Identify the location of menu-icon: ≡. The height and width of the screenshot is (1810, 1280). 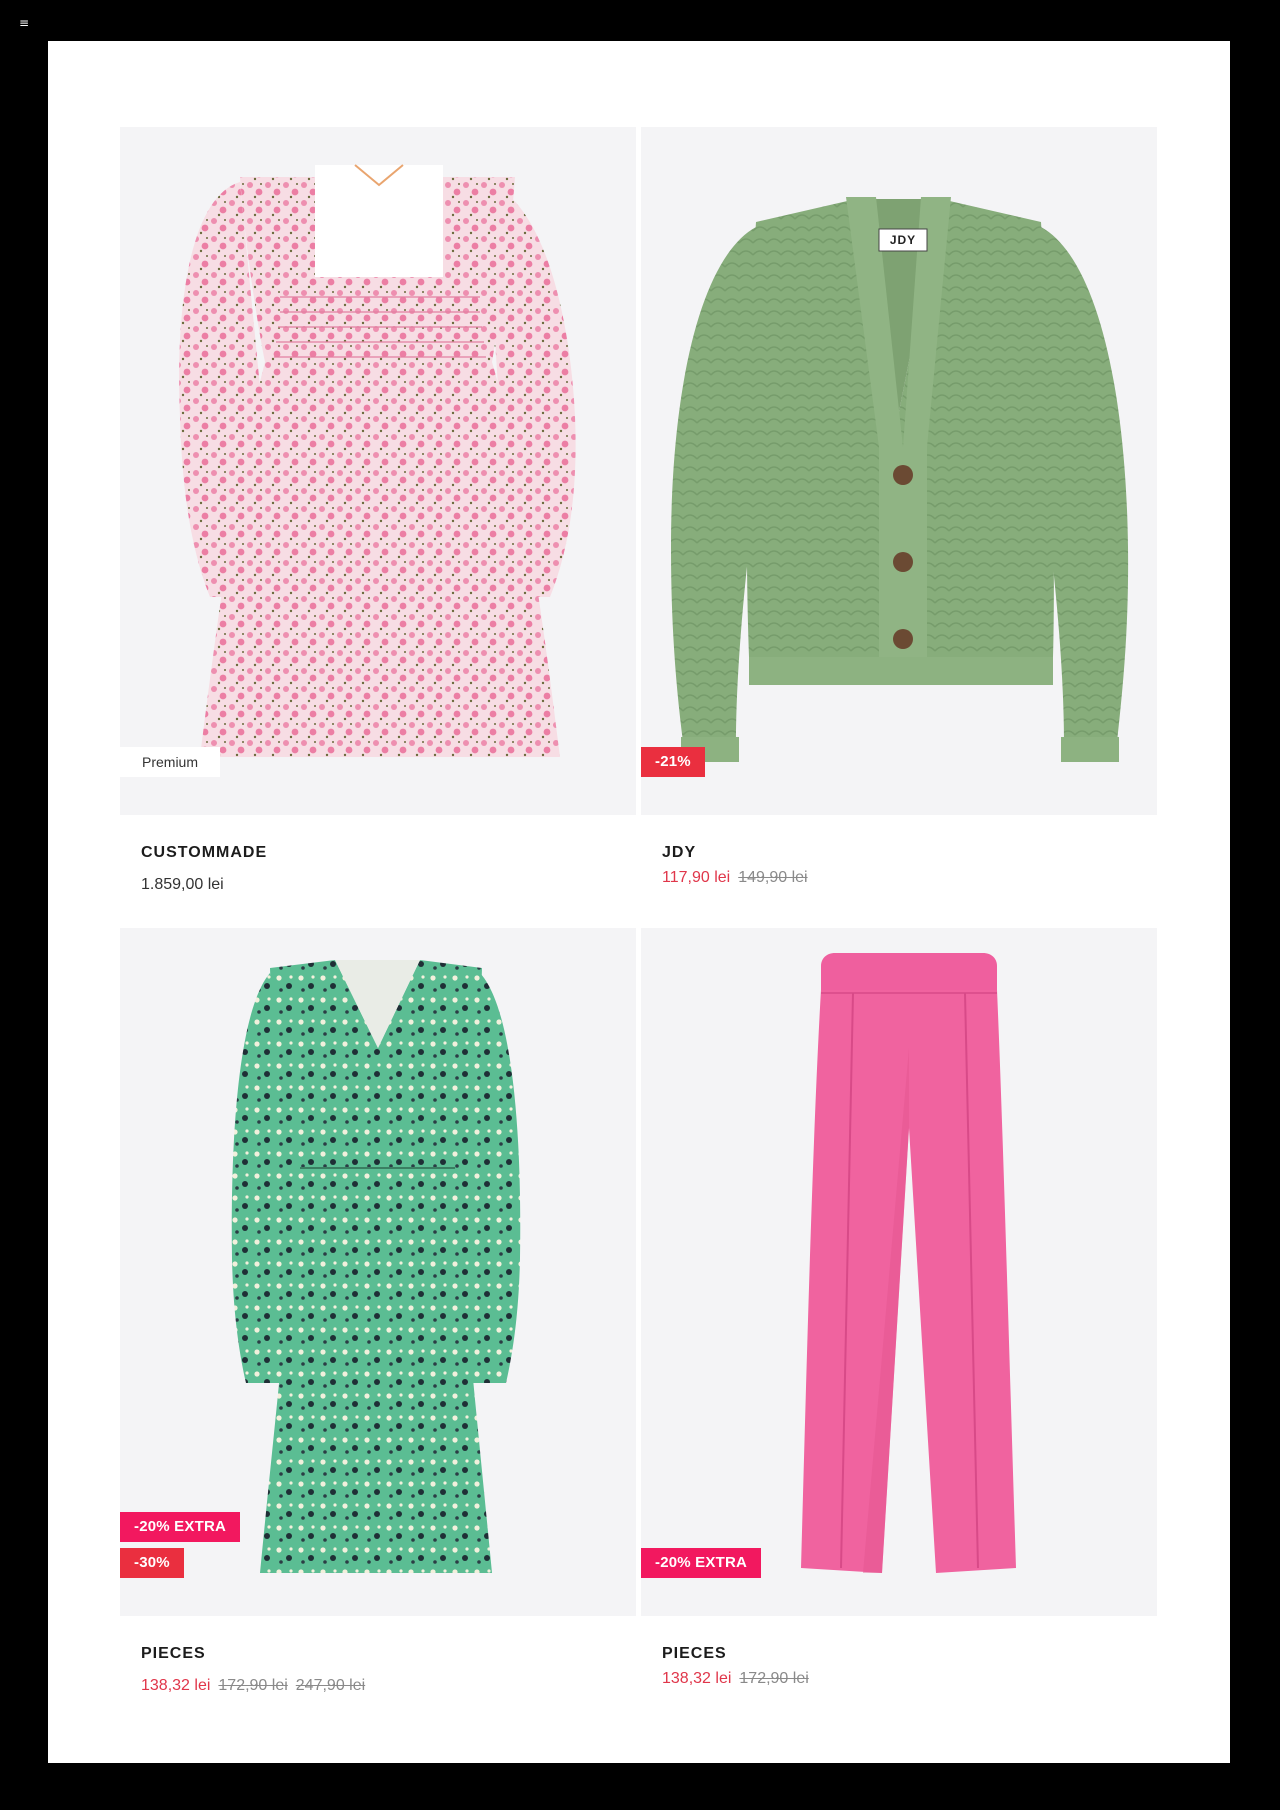
(24, 23).